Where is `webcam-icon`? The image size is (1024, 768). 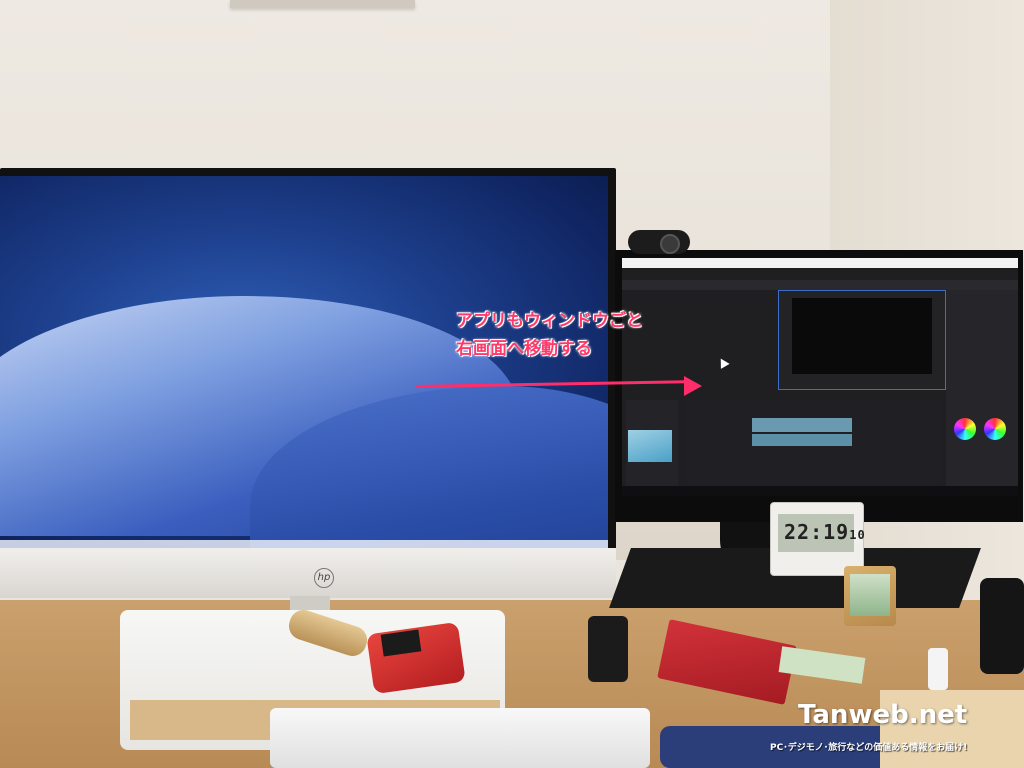
webcam-icon is located at coordinates (659, 242).